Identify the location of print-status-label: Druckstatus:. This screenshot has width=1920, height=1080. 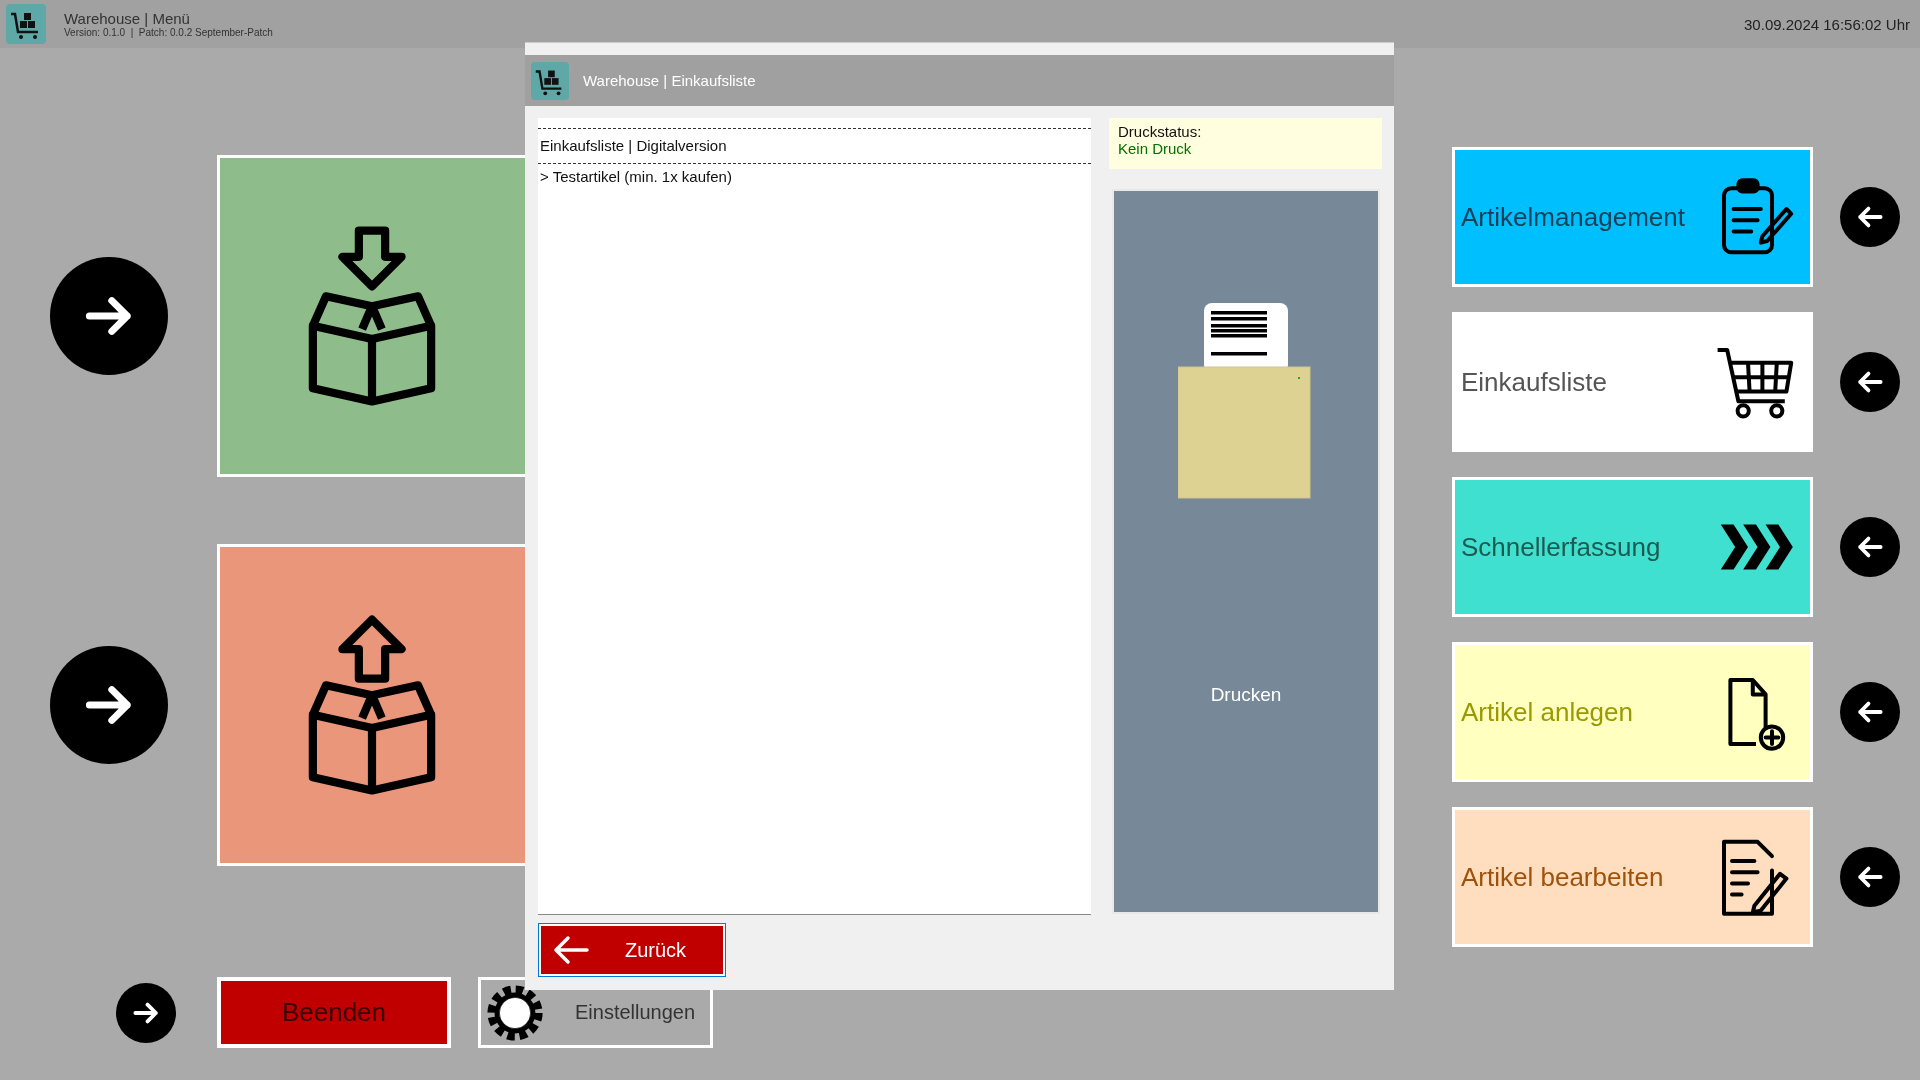
(1160, 131).